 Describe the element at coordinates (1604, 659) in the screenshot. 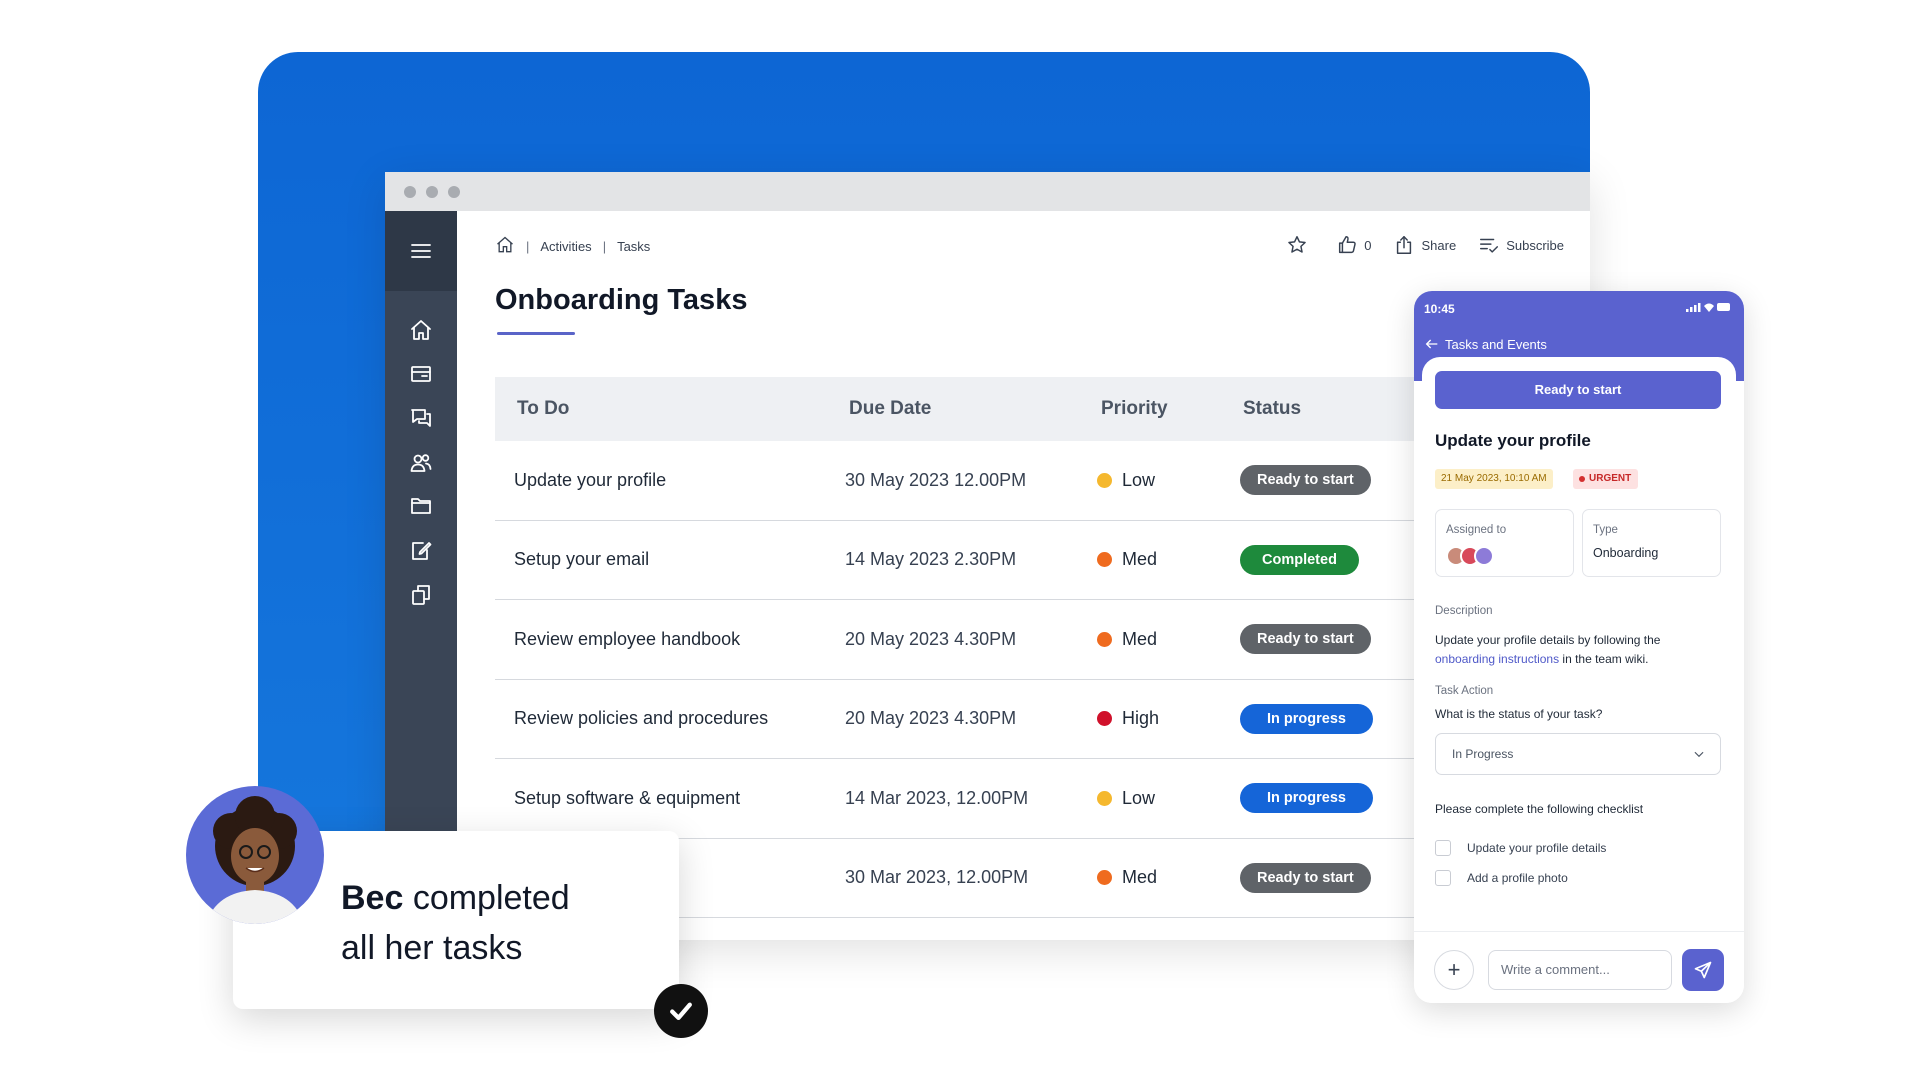

I see `description-post: in the team wiki.` at that location.